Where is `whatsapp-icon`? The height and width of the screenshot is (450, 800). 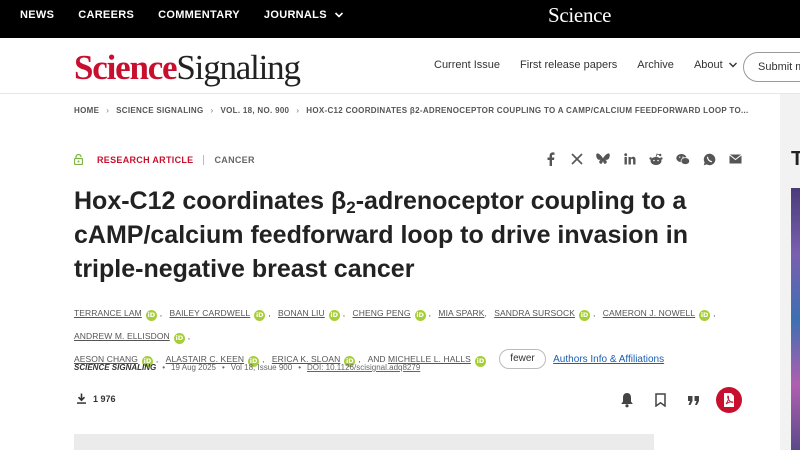
whatsapp-icon is located at coordinates (709, 159).